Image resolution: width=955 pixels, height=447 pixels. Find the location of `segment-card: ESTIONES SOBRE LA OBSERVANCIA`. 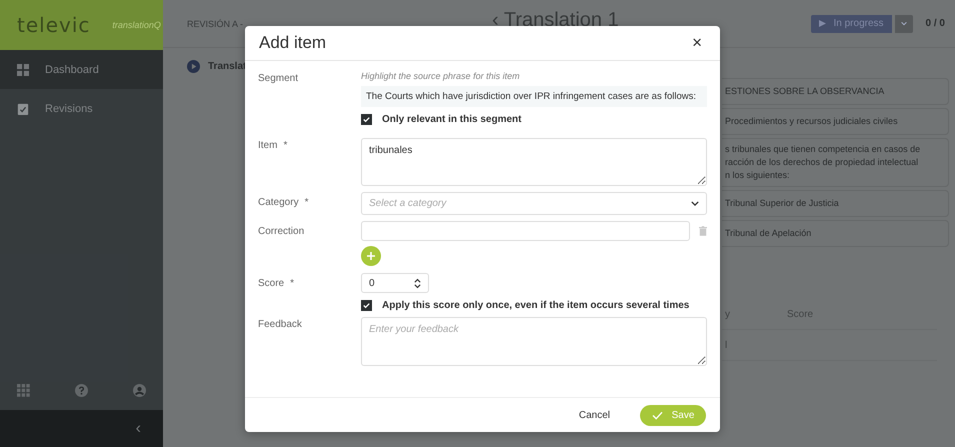

segment-card: ESTIONES SOBRE LA OBSERVANCIA is located at coordinates (835, 91).